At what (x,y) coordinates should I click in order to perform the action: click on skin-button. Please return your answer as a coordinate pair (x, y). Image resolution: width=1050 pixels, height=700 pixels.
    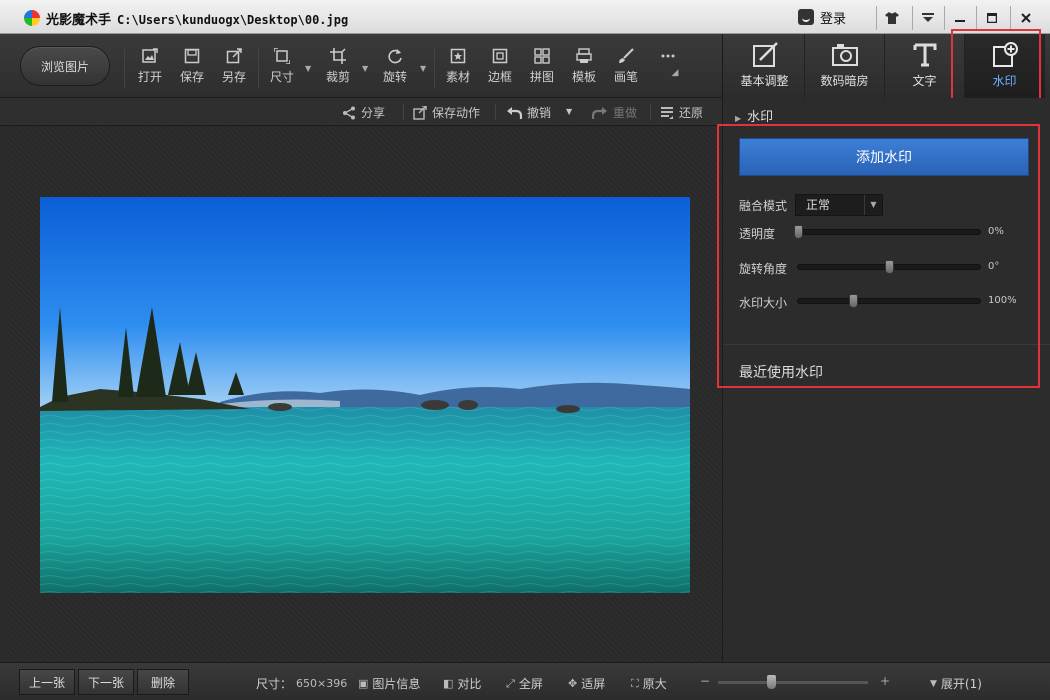
    Looking at the image, I should click on (891, 18).